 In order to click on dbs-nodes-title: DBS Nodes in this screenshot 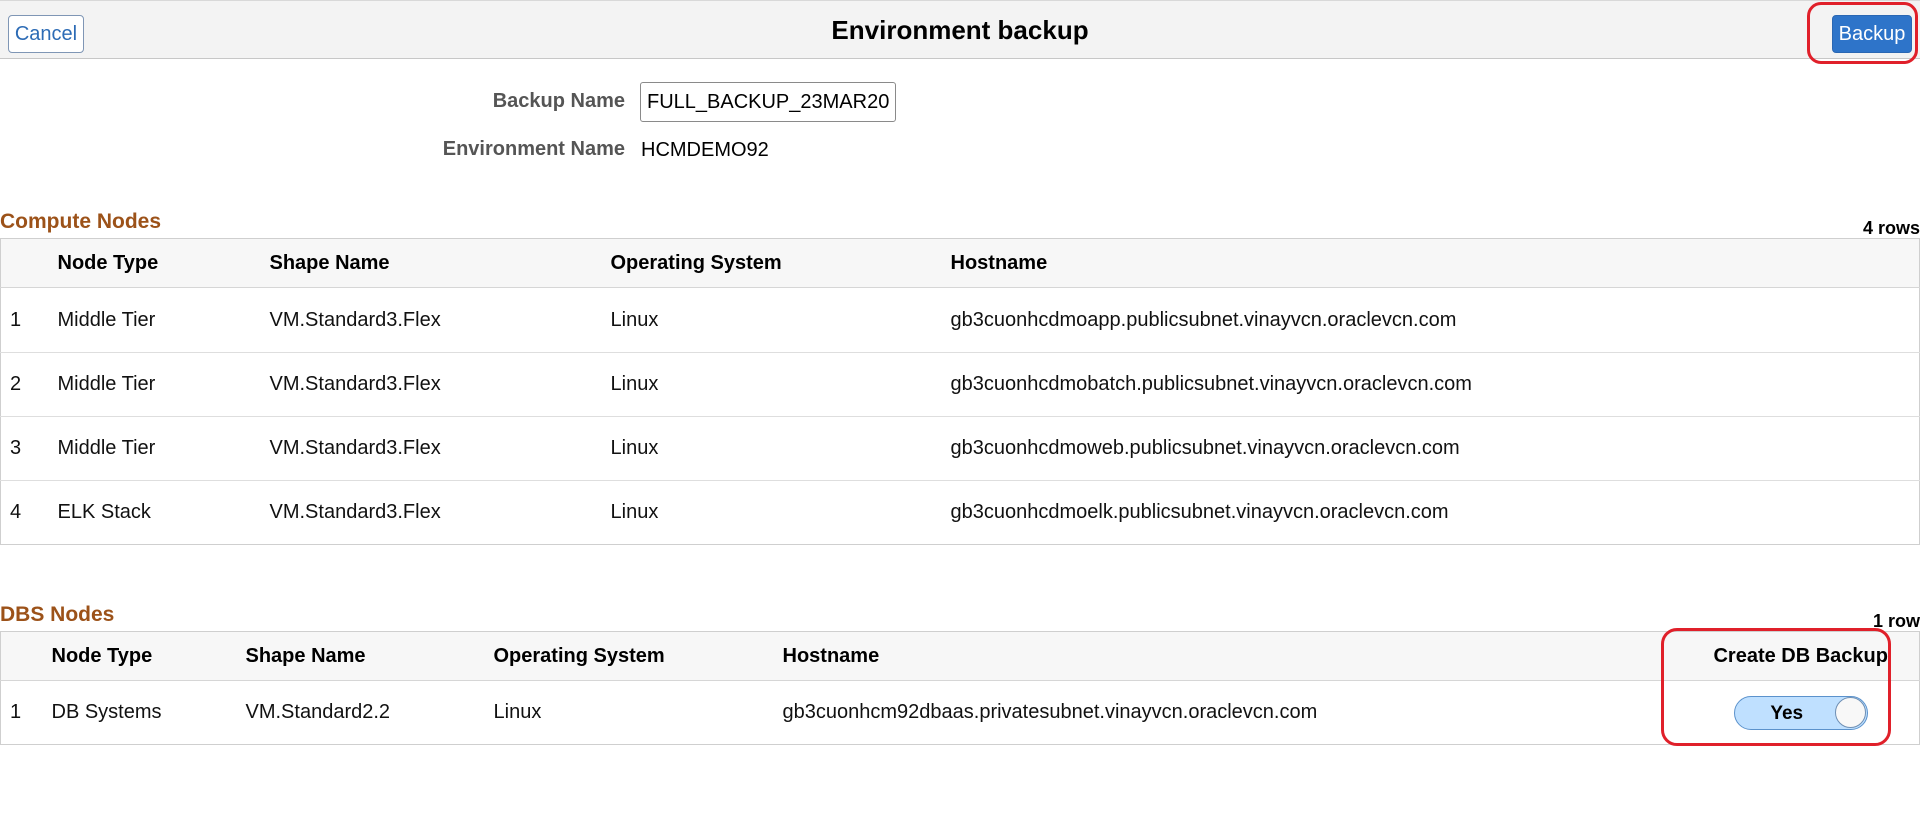, I will do `click(57, 614)`.